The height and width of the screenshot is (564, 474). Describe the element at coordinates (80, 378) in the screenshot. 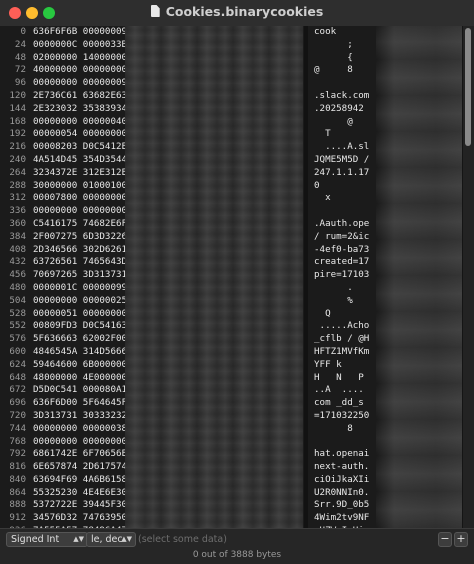

I see `hex-row: 48000000 4E000000` at that location.